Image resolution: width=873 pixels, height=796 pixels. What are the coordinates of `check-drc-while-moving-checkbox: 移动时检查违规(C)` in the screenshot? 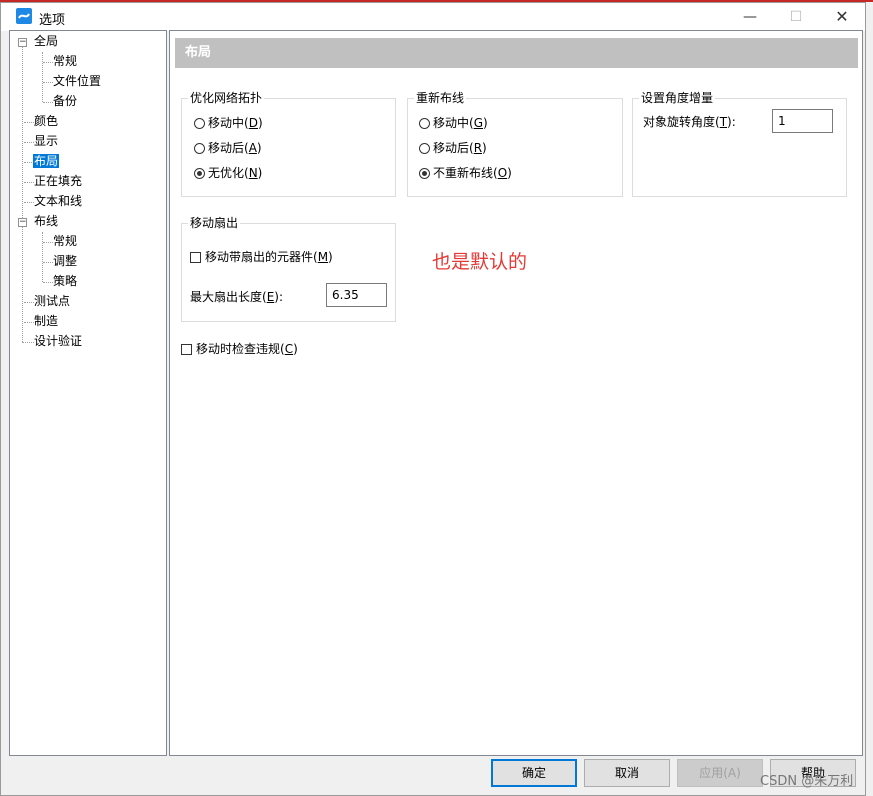 It's located at (239, 349).